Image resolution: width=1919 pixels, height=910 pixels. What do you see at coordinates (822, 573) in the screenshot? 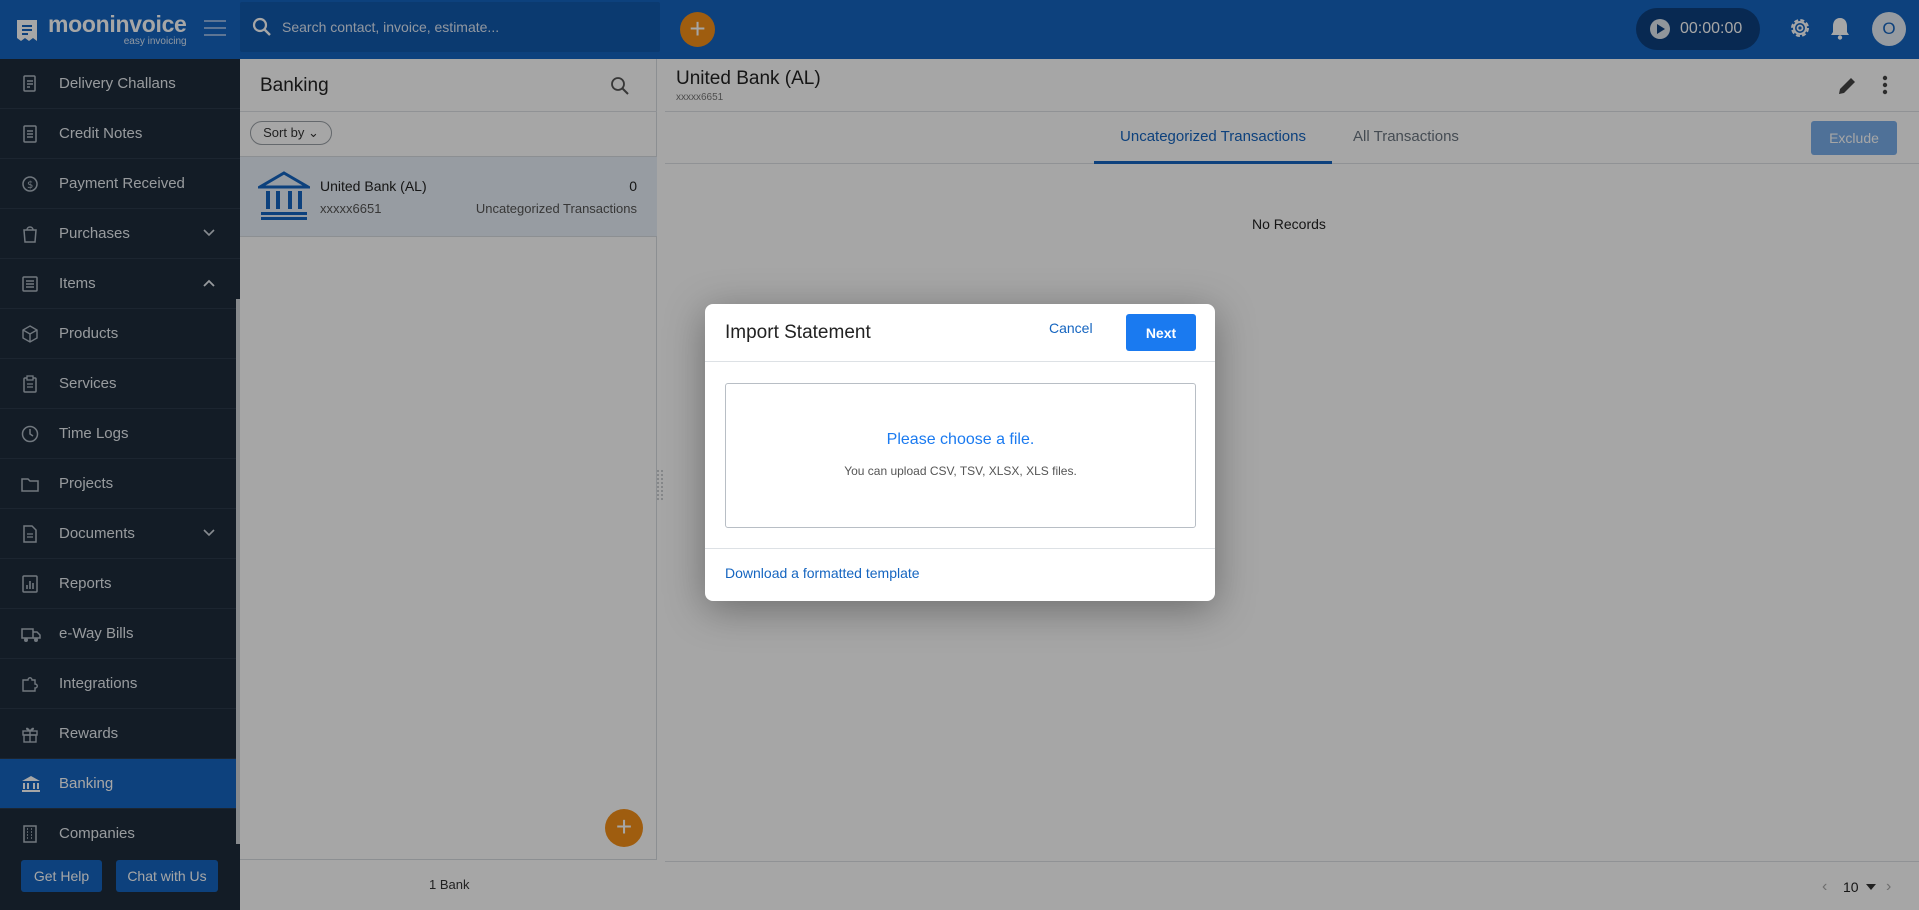
I see `download-template-link: Download a formatted template` at bounding box center [822, 573].